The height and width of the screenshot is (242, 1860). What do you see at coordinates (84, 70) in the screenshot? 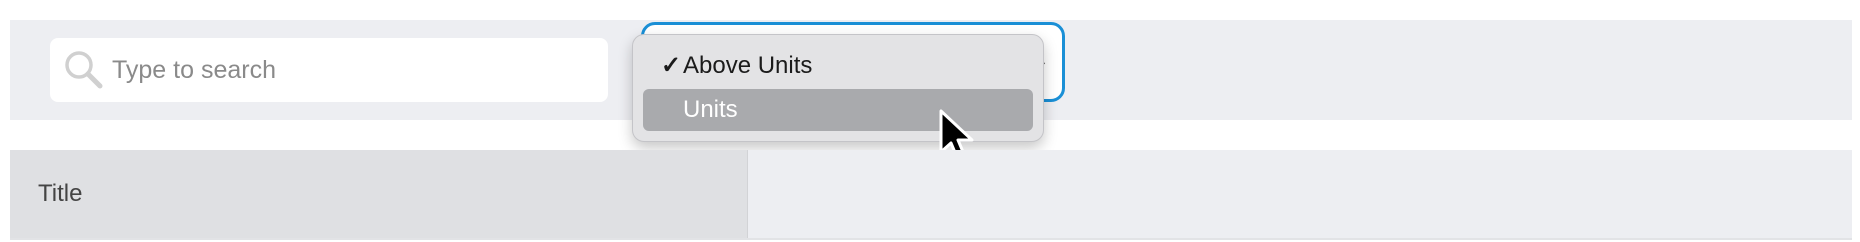
I see `search-icon` at bounding box center [84, 70].